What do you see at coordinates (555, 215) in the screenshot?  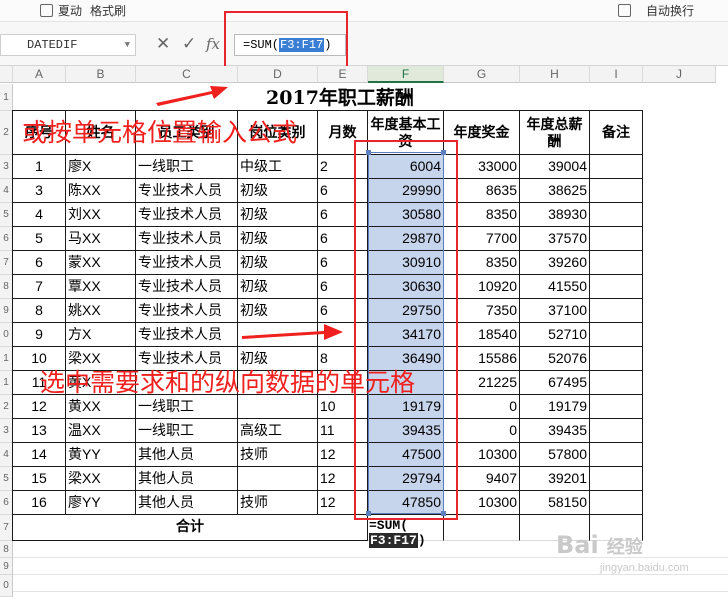 I see `table-cell-total: 38930` at bounding box center [555, 215].